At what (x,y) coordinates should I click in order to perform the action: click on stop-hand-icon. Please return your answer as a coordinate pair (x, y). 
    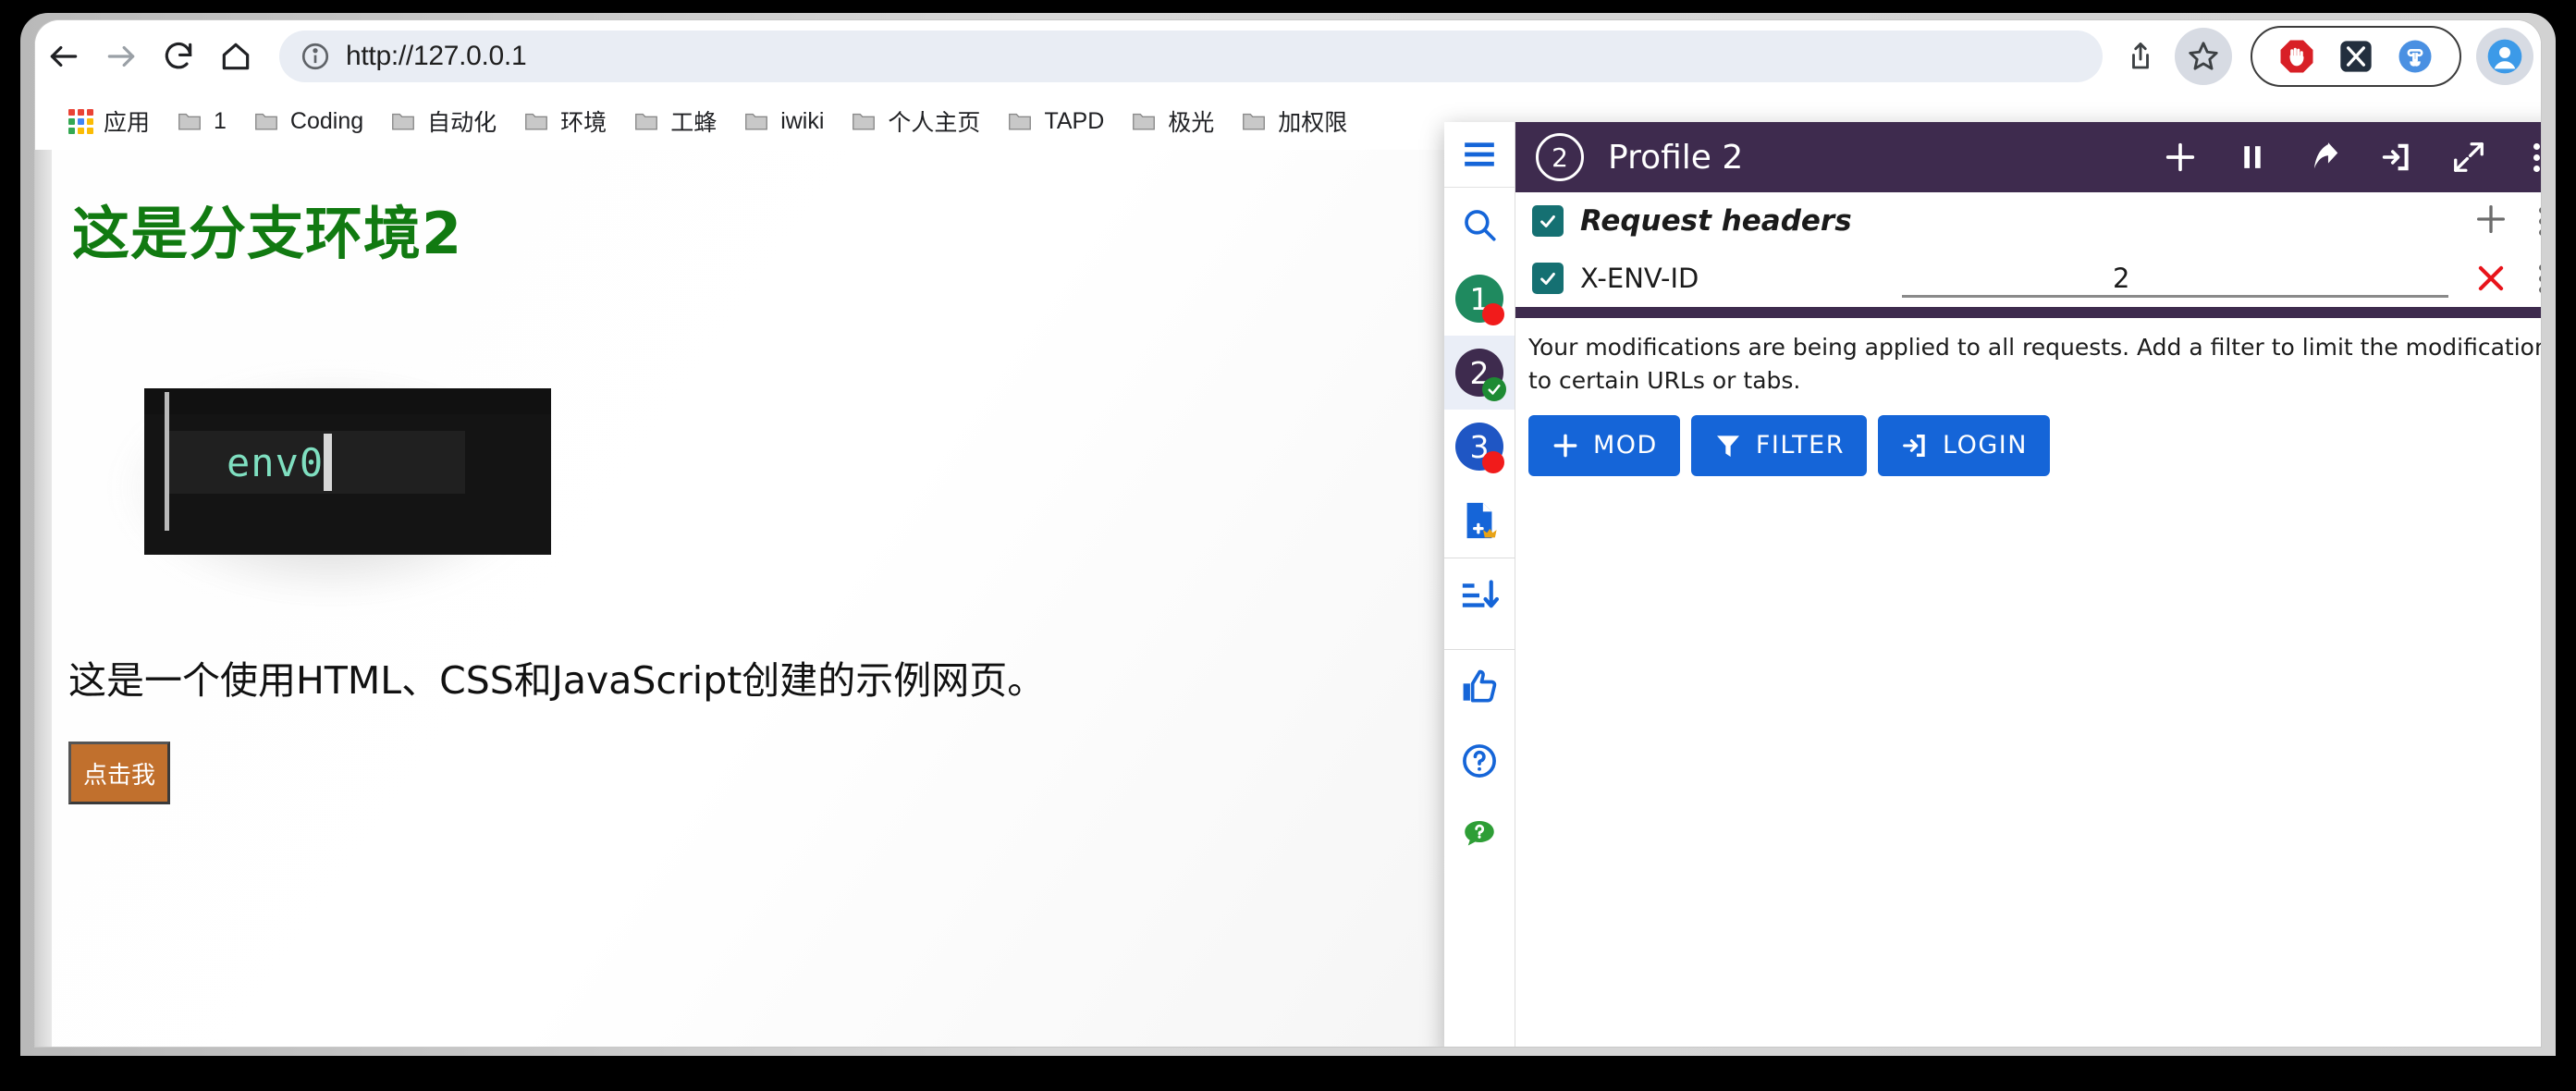
    Looking at the image, I should click on (2296, 56).